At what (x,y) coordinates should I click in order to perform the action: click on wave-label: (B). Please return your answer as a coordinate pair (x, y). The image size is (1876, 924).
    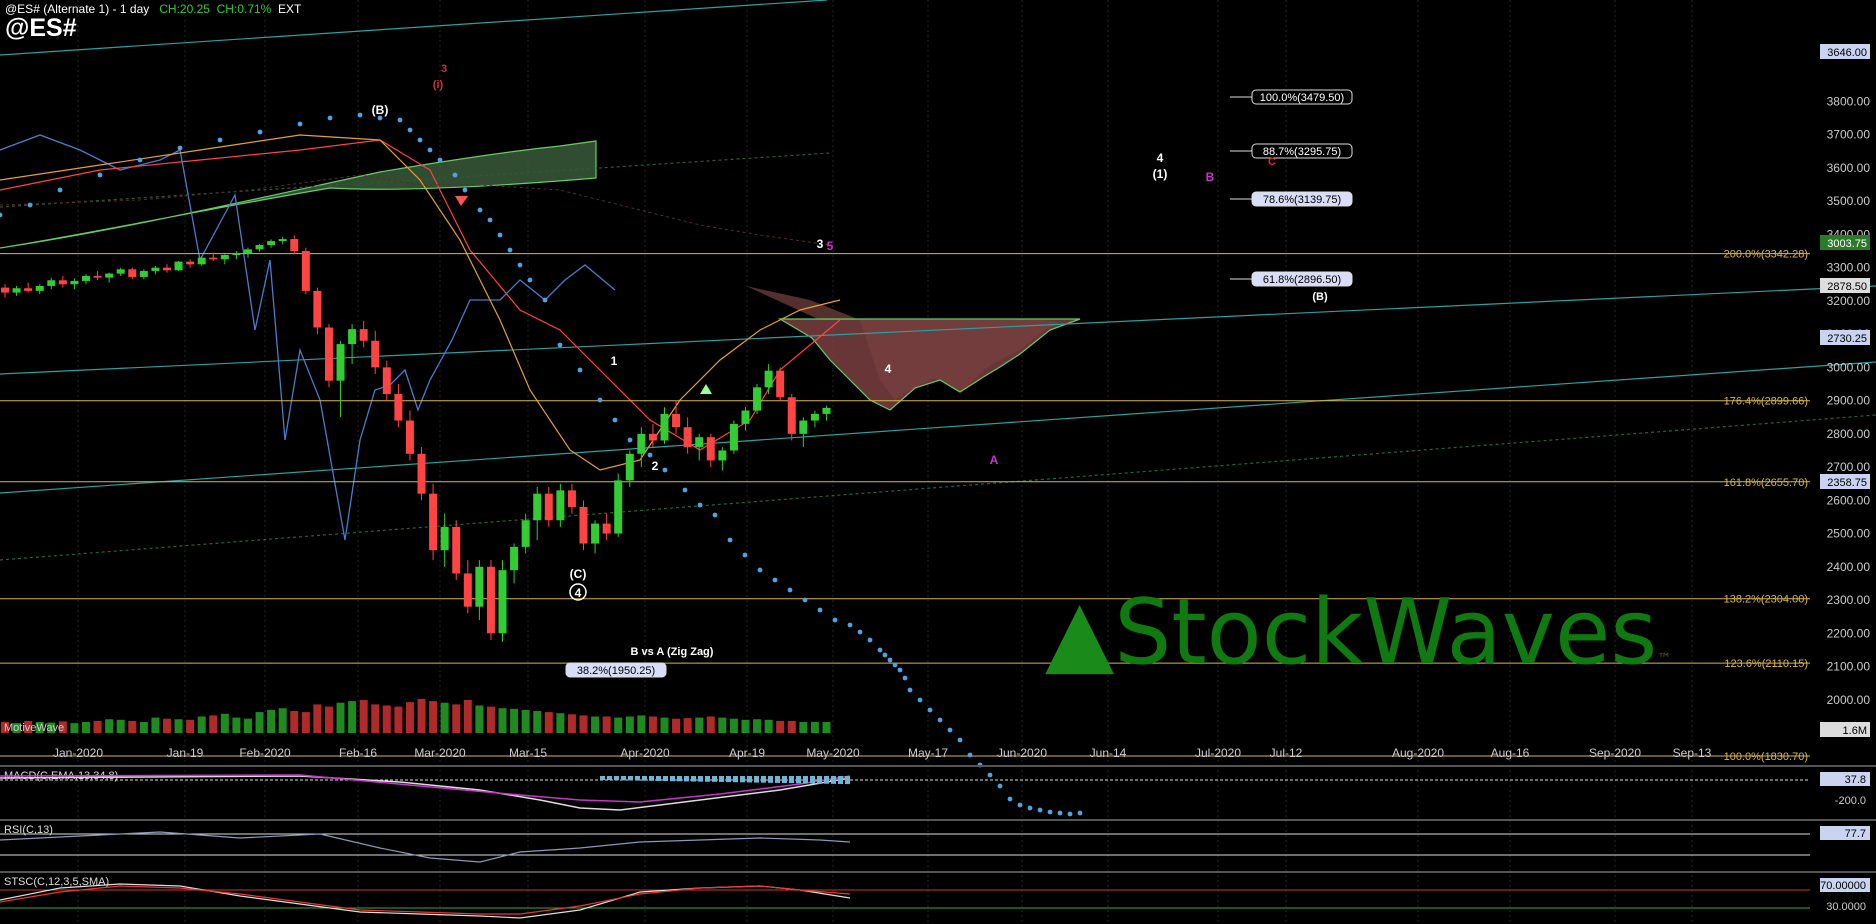
    Looking at the image, I should click on (1320, 297).